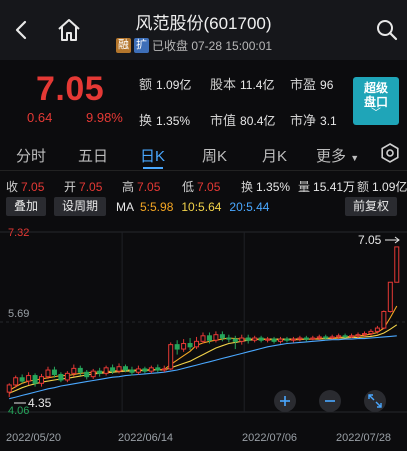 The image size is (407, 451). What do you see at coordinates (274, 155) in the screenshot?
I see `tab-monthly-k: 月K` at bounding box center [274, 155].